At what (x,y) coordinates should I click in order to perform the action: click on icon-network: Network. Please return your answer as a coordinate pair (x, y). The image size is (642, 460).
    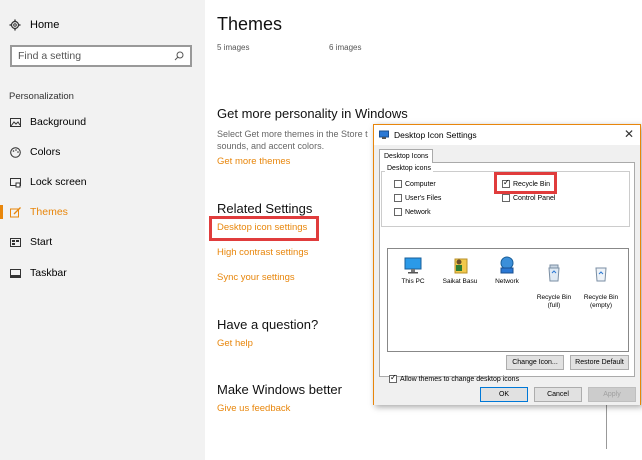
    Looking at the image, I should click on (507, 270).